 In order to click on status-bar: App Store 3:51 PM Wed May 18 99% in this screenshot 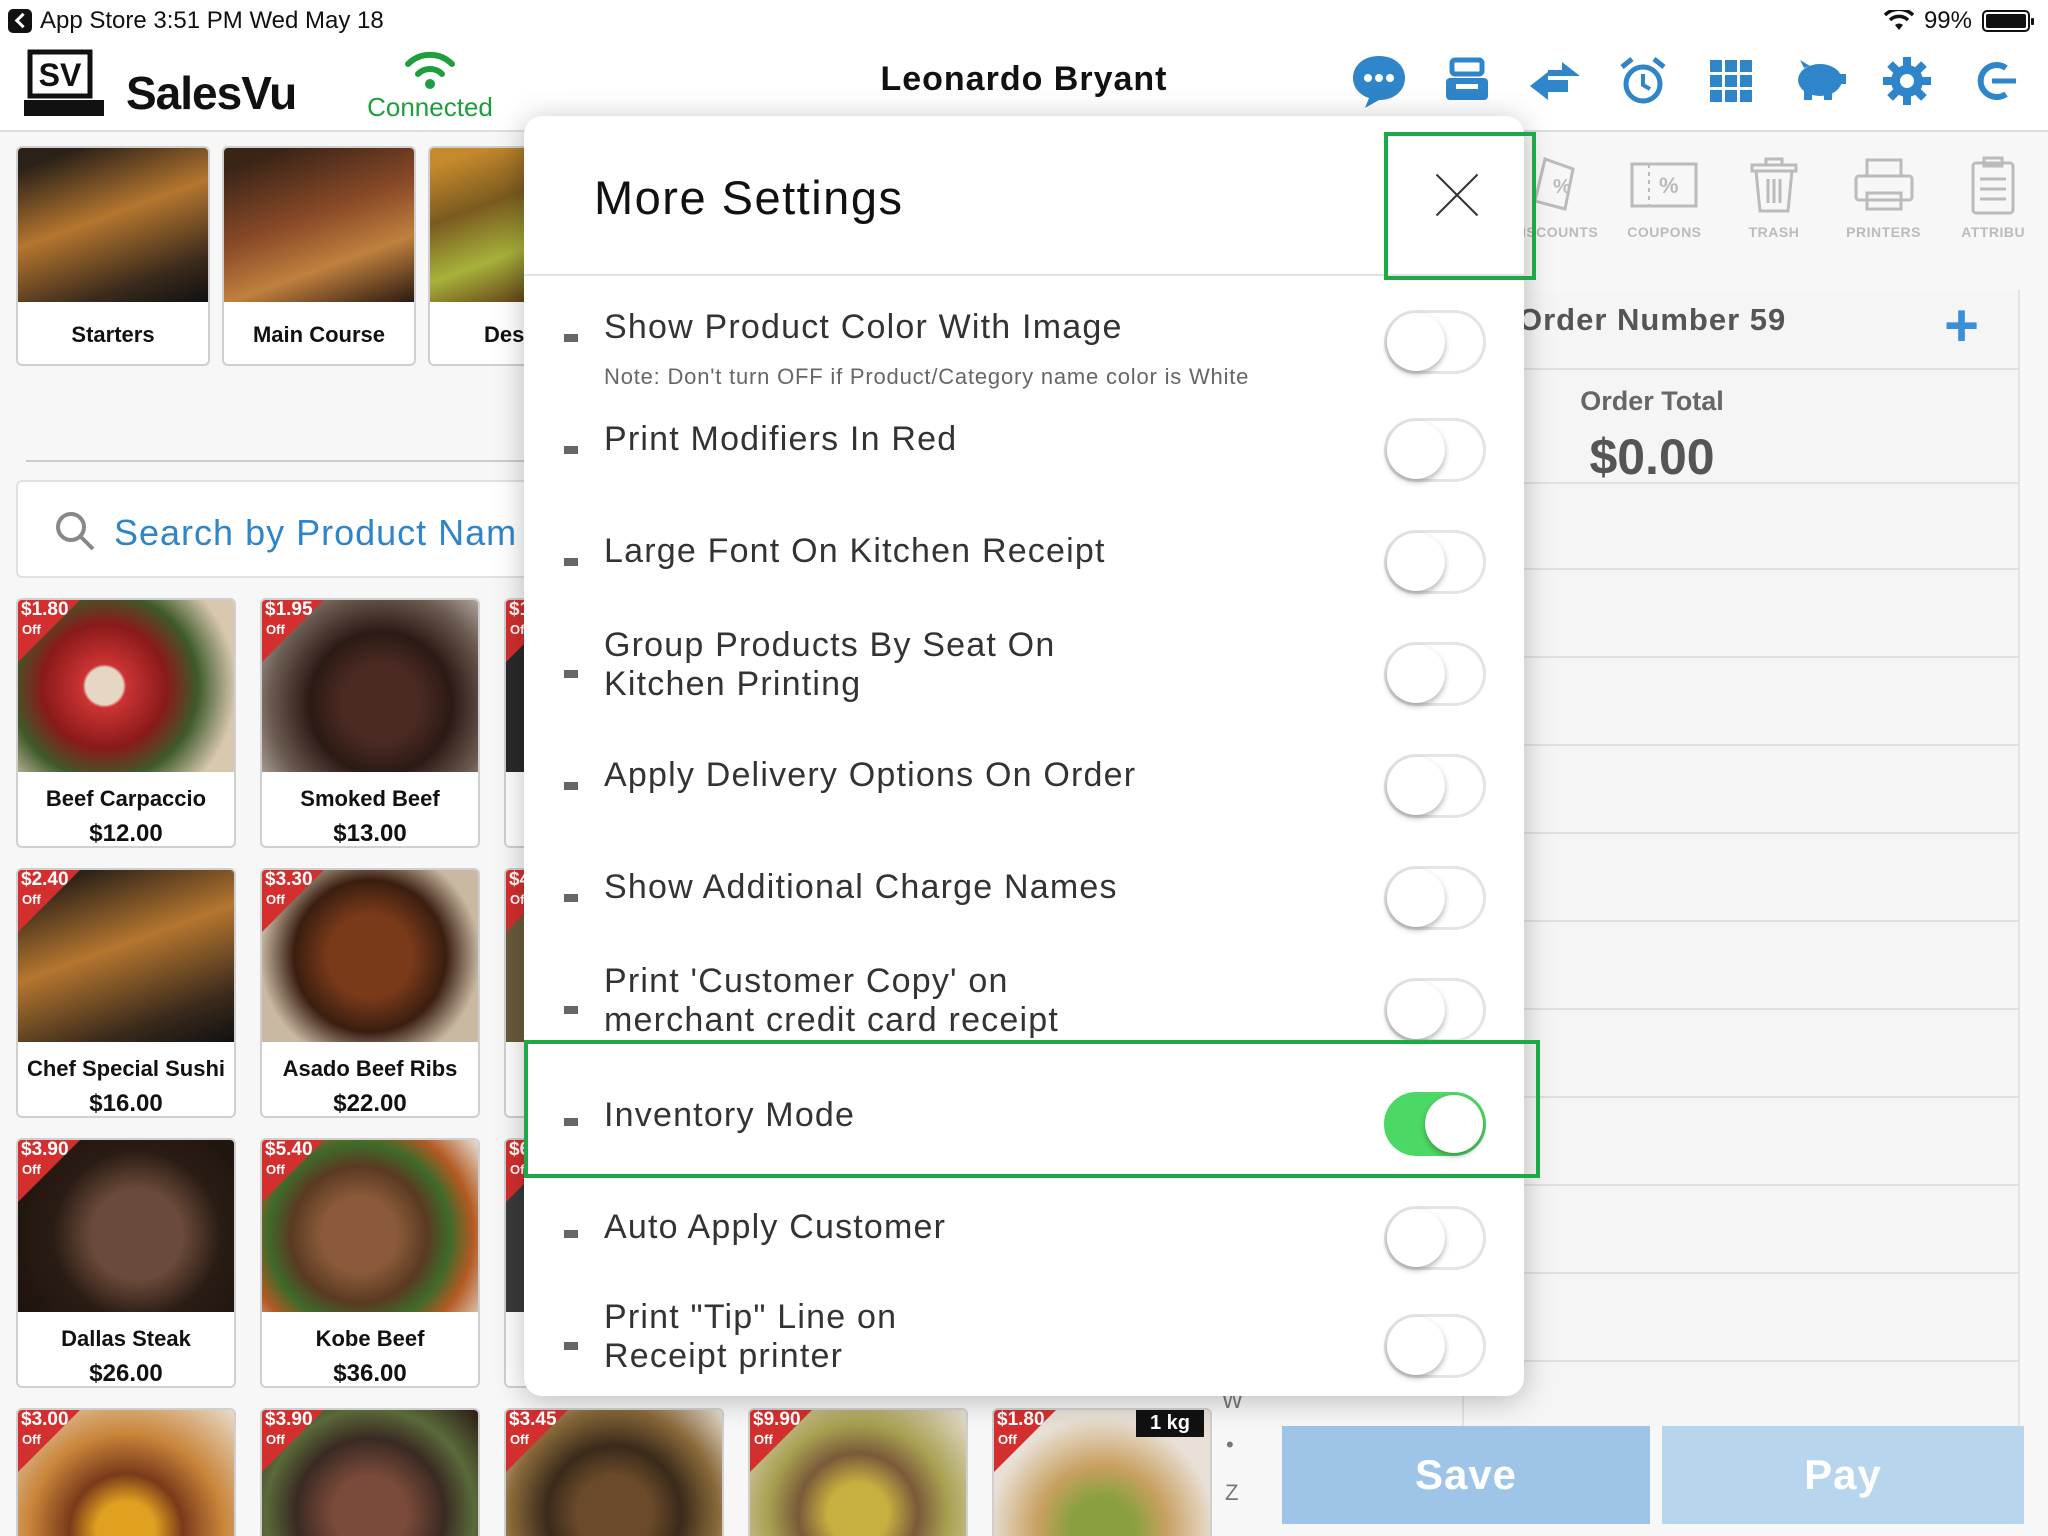, I will do `click(1024, 20)`.